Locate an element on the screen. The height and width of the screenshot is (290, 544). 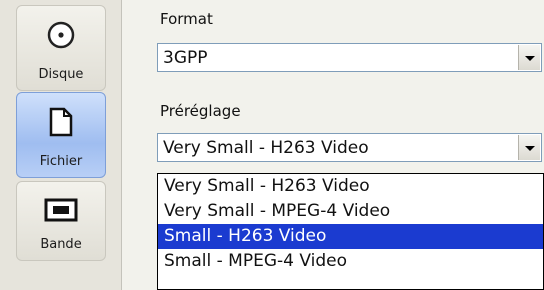
sidebar-item-fichier: Fichier is located at coordinates (61, 135).